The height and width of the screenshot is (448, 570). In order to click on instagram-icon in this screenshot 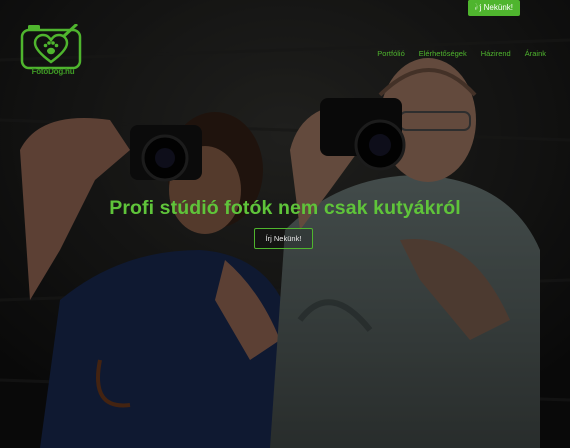, I will do `click(513, 7)`.